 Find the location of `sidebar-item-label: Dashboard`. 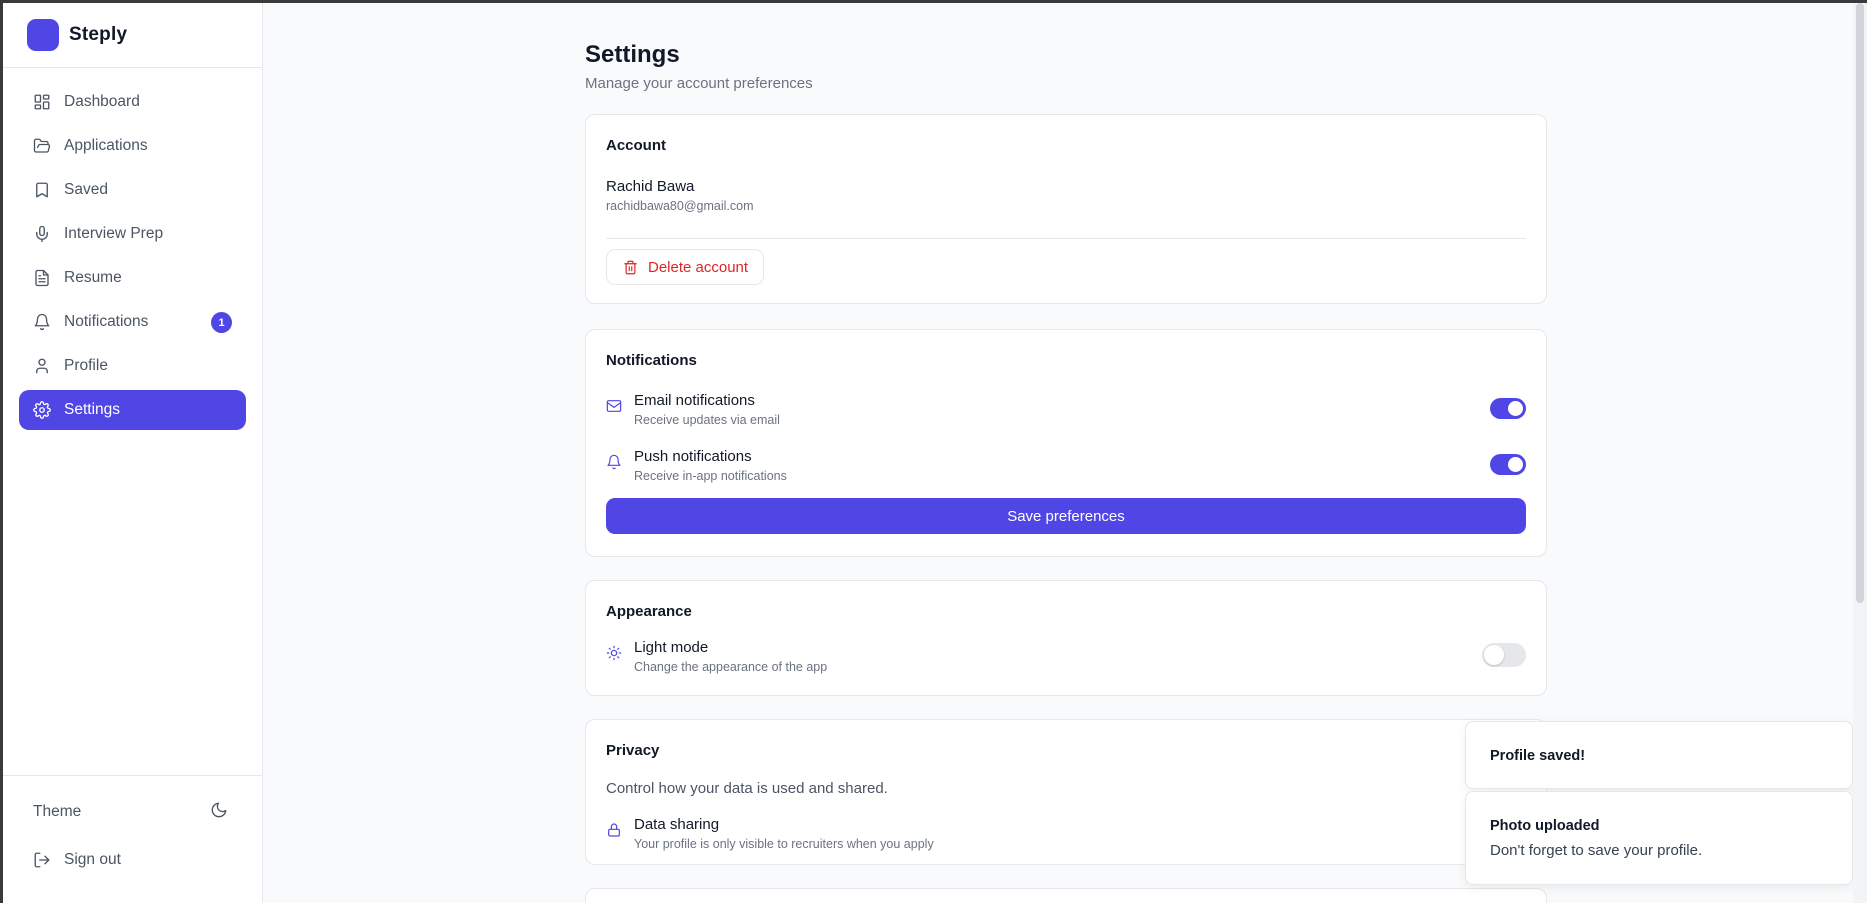

sidebar-item-label: Dashboard is located at coordinates (102, 101).